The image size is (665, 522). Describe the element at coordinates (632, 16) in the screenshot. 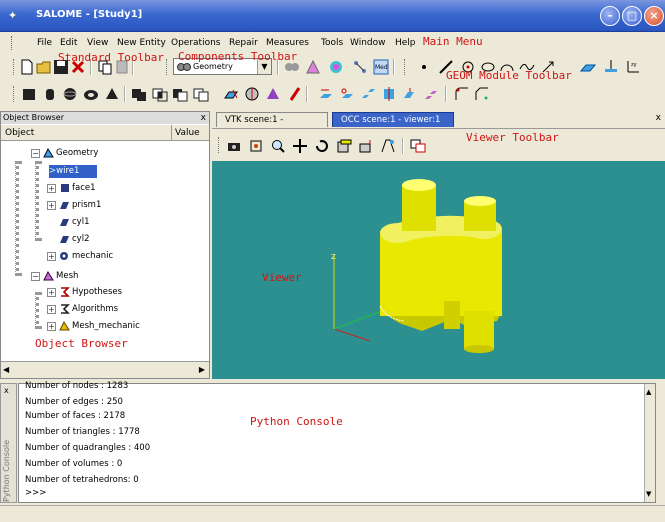

I see `maximize-button: □` at that location.